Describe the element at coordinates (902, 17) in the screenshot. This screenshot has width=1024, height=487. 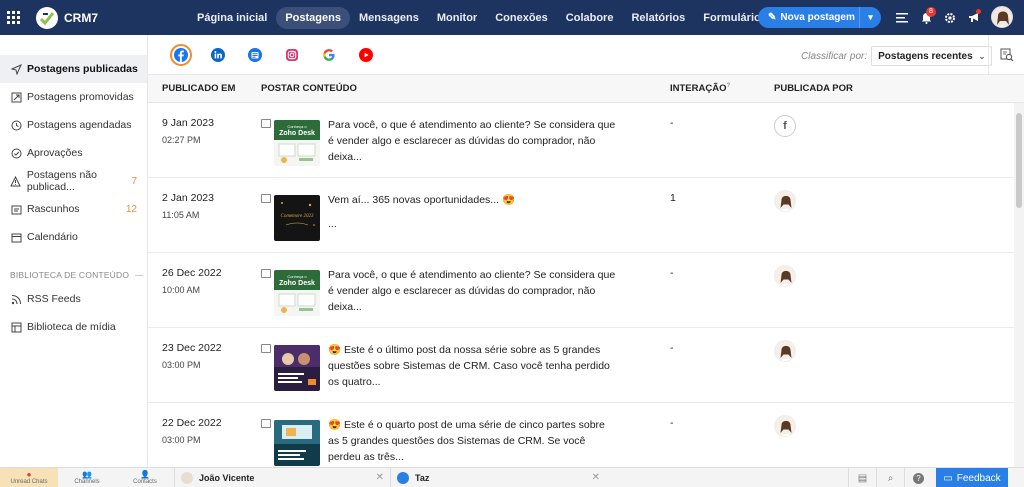
I see `menu-list-icon` at that location.